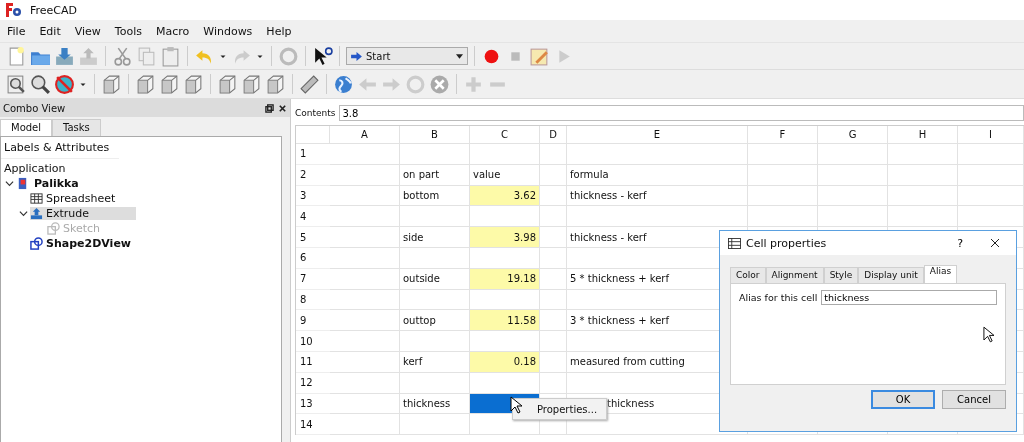  What do you see at coordinates (313, 154) in the screenshot?
I see `row-header: 1` at bounding box center [313, 154].